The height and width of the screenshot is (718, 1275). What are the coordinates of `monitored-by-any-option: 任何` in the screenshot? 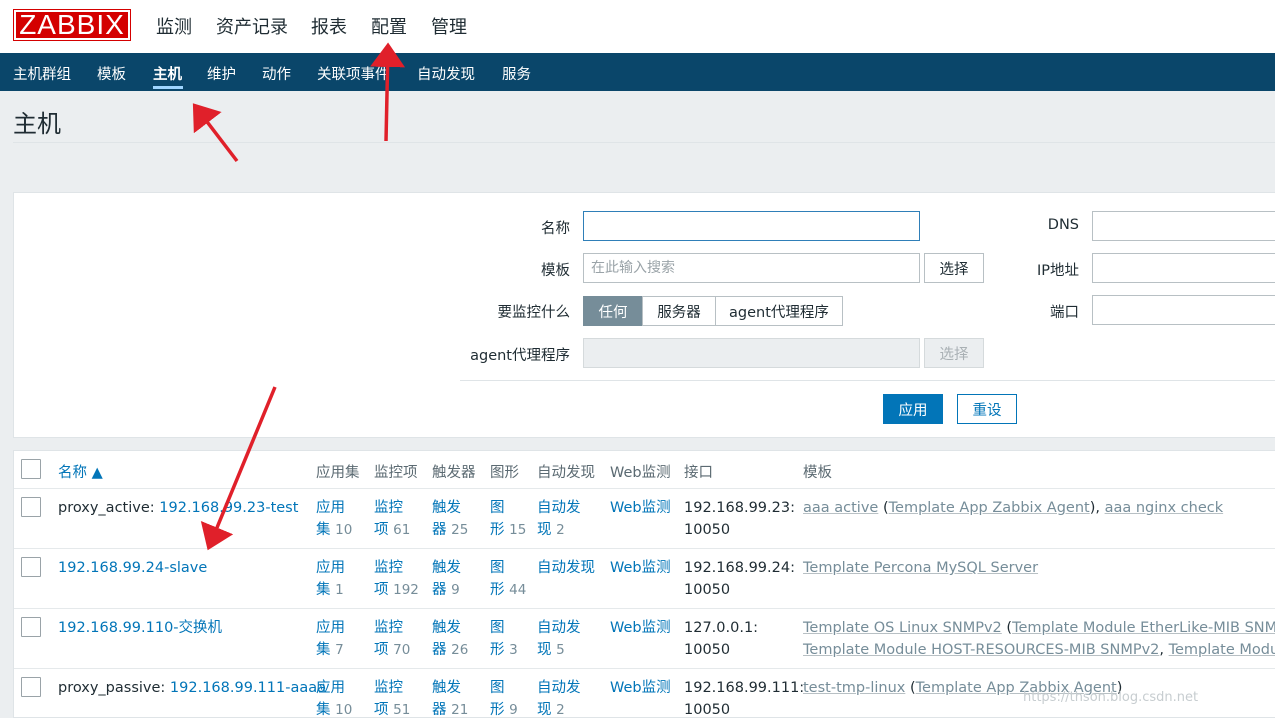 It's located at (613, 311).